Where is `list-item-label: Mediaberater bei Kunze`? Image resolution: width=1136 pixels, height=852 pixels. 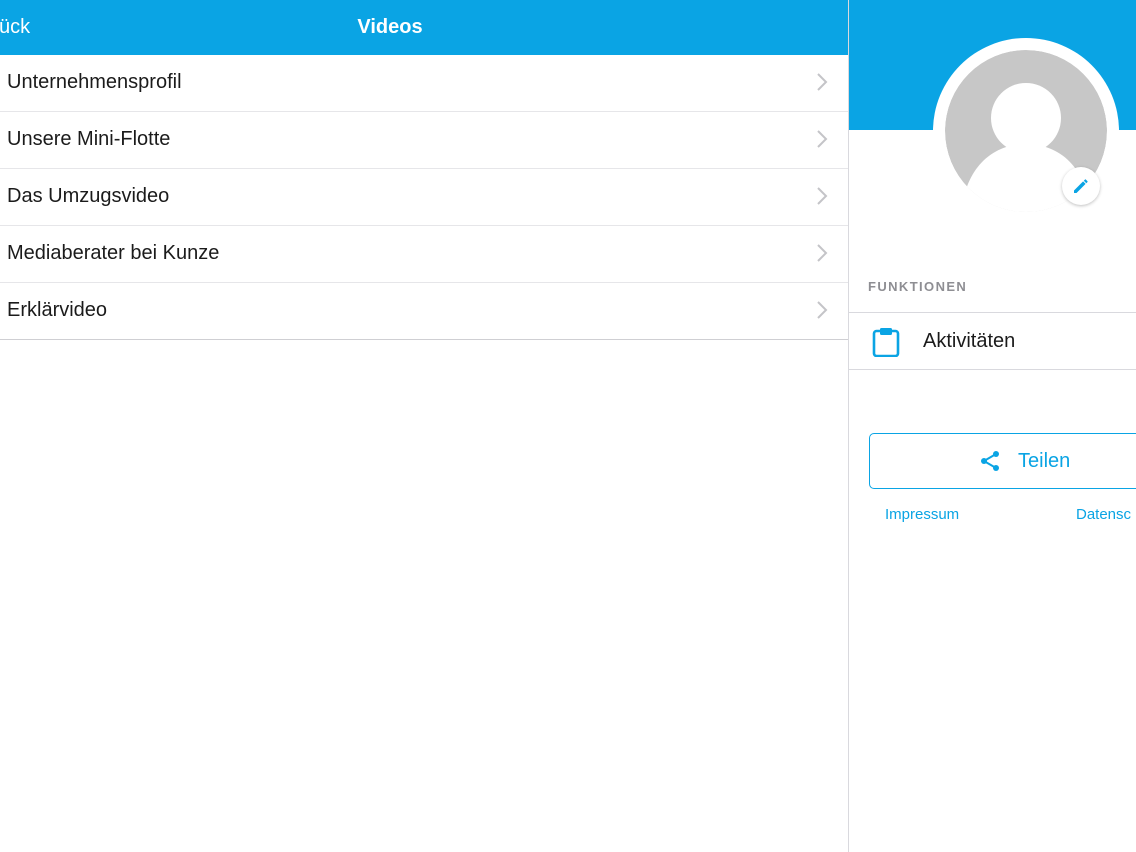 list-item-label: Mediaberater bei Kunze is located at coordinates (113, 253).